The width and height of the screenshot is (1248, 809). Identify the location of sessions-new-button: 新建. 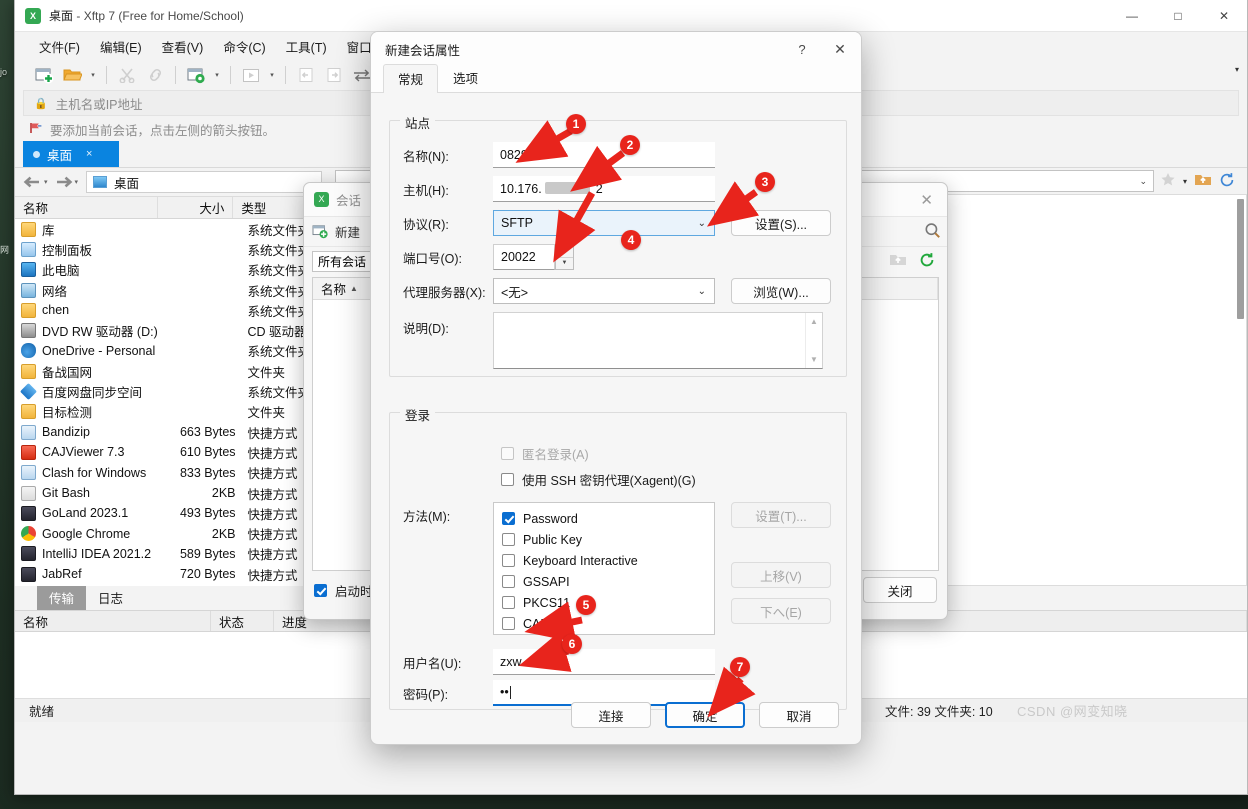
(336, 231).